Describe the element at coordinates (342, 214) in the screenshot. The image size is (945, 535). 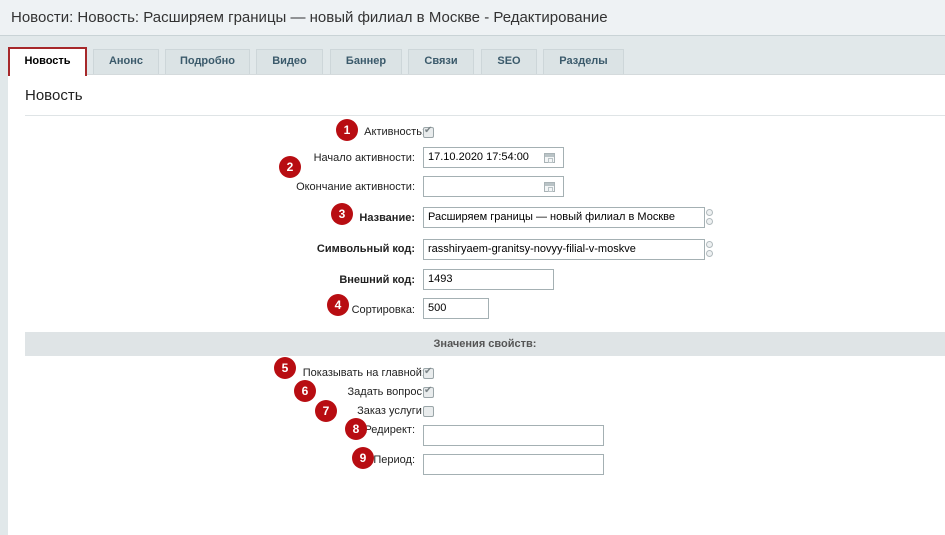
I see `annotation-badge: 3` at that location.